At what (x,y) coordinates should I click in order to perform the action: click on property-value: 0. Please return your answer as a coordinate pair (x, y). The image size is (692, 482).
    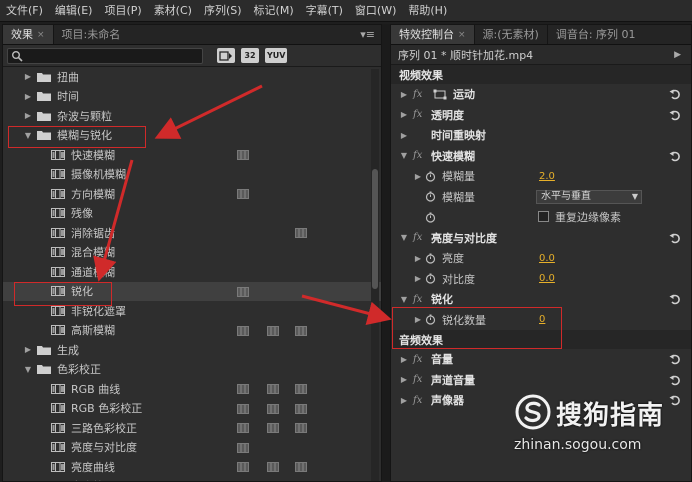
    Looking at the image, I should click on (542, 319).